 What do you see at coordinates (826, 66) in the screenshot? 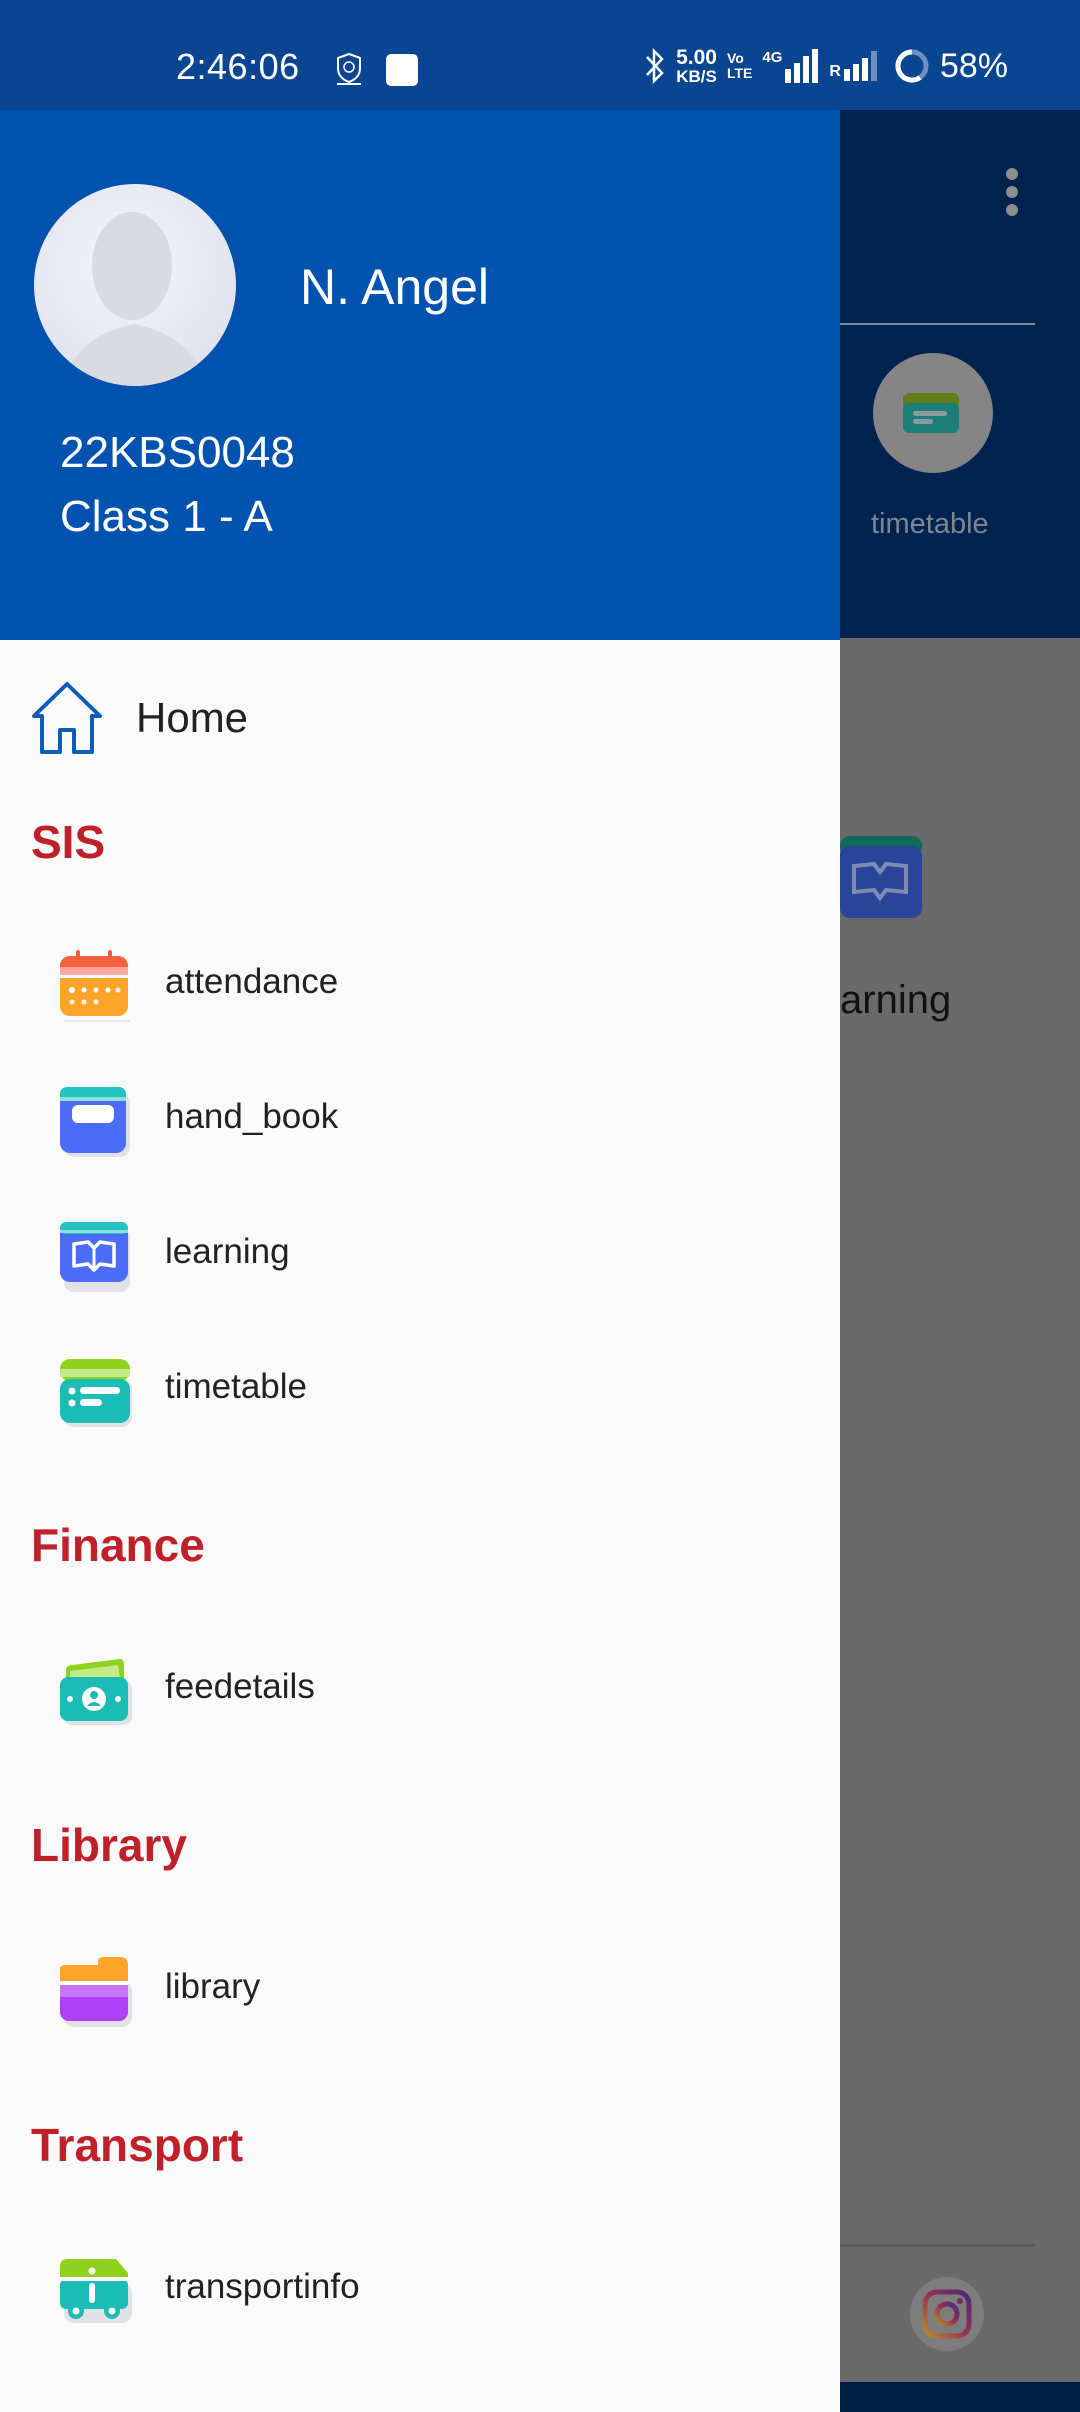
I see `status-icons: 5.00 KB/S Vo LTE 4G R 58%` at bounding box center [826, 66].